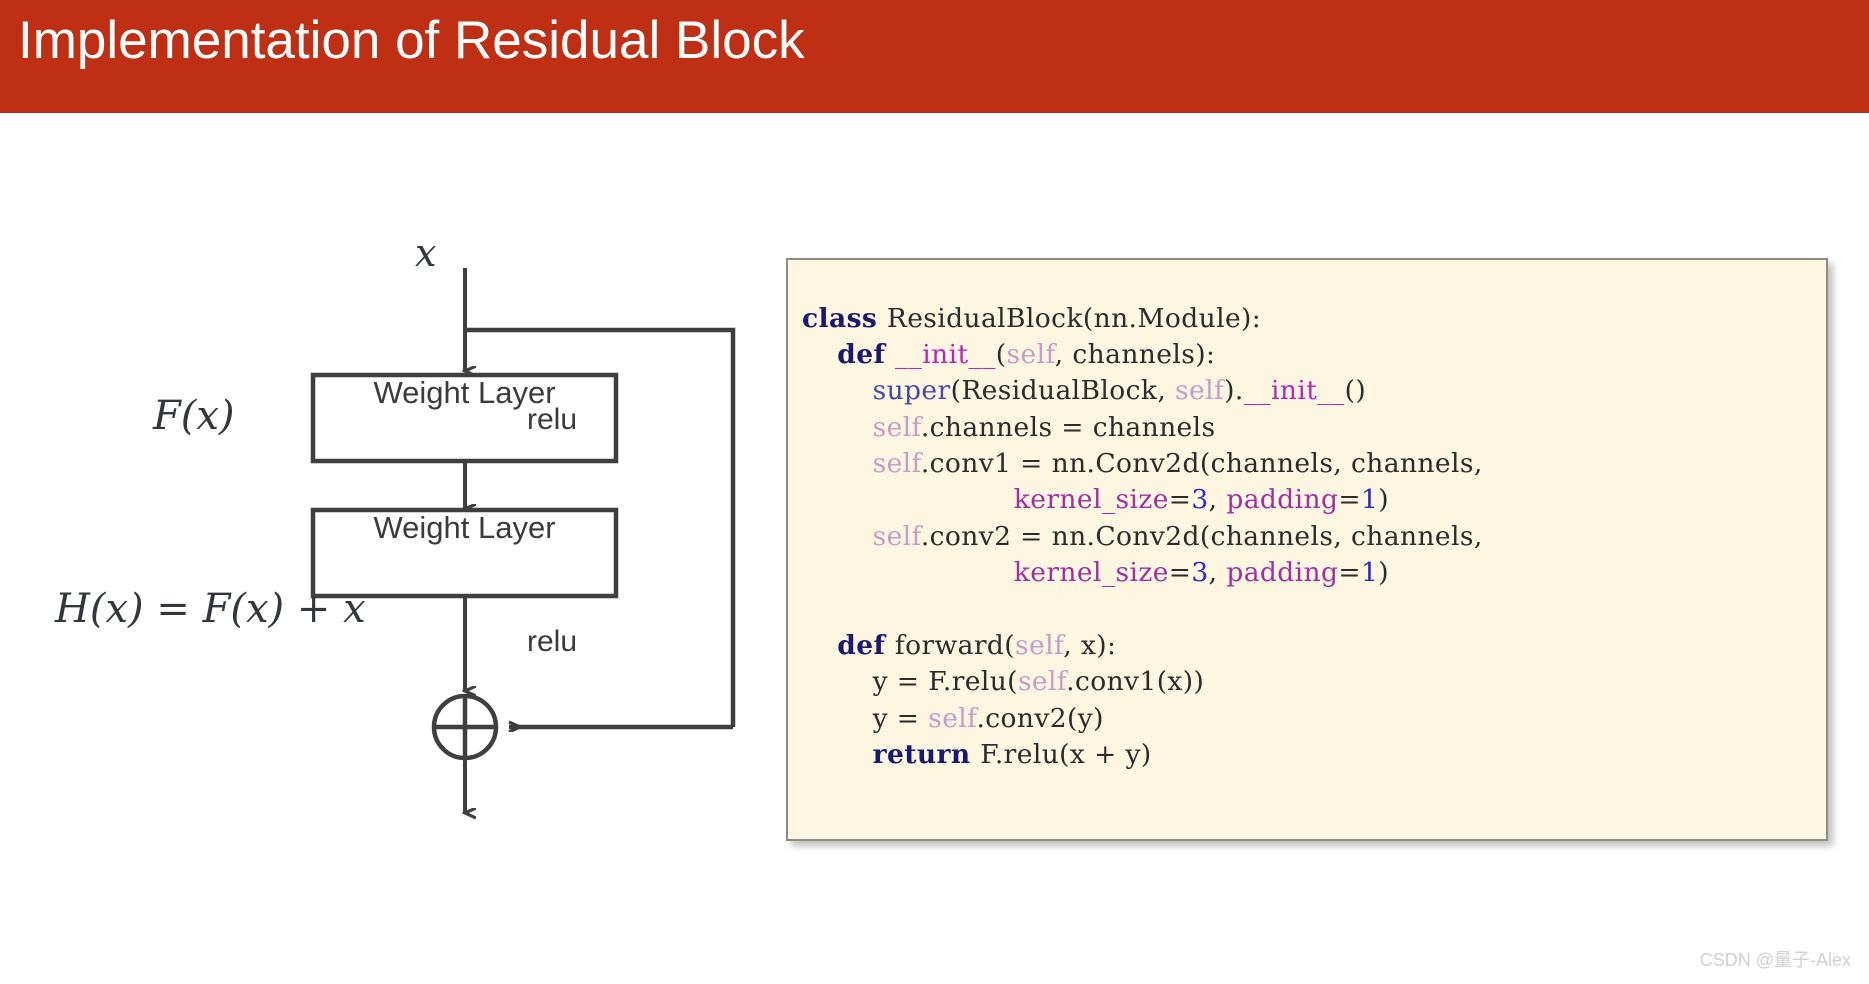 The height and width of the screenshot is (984, 1869). I want to click on relu-label-1: relu, so click(552, 419).